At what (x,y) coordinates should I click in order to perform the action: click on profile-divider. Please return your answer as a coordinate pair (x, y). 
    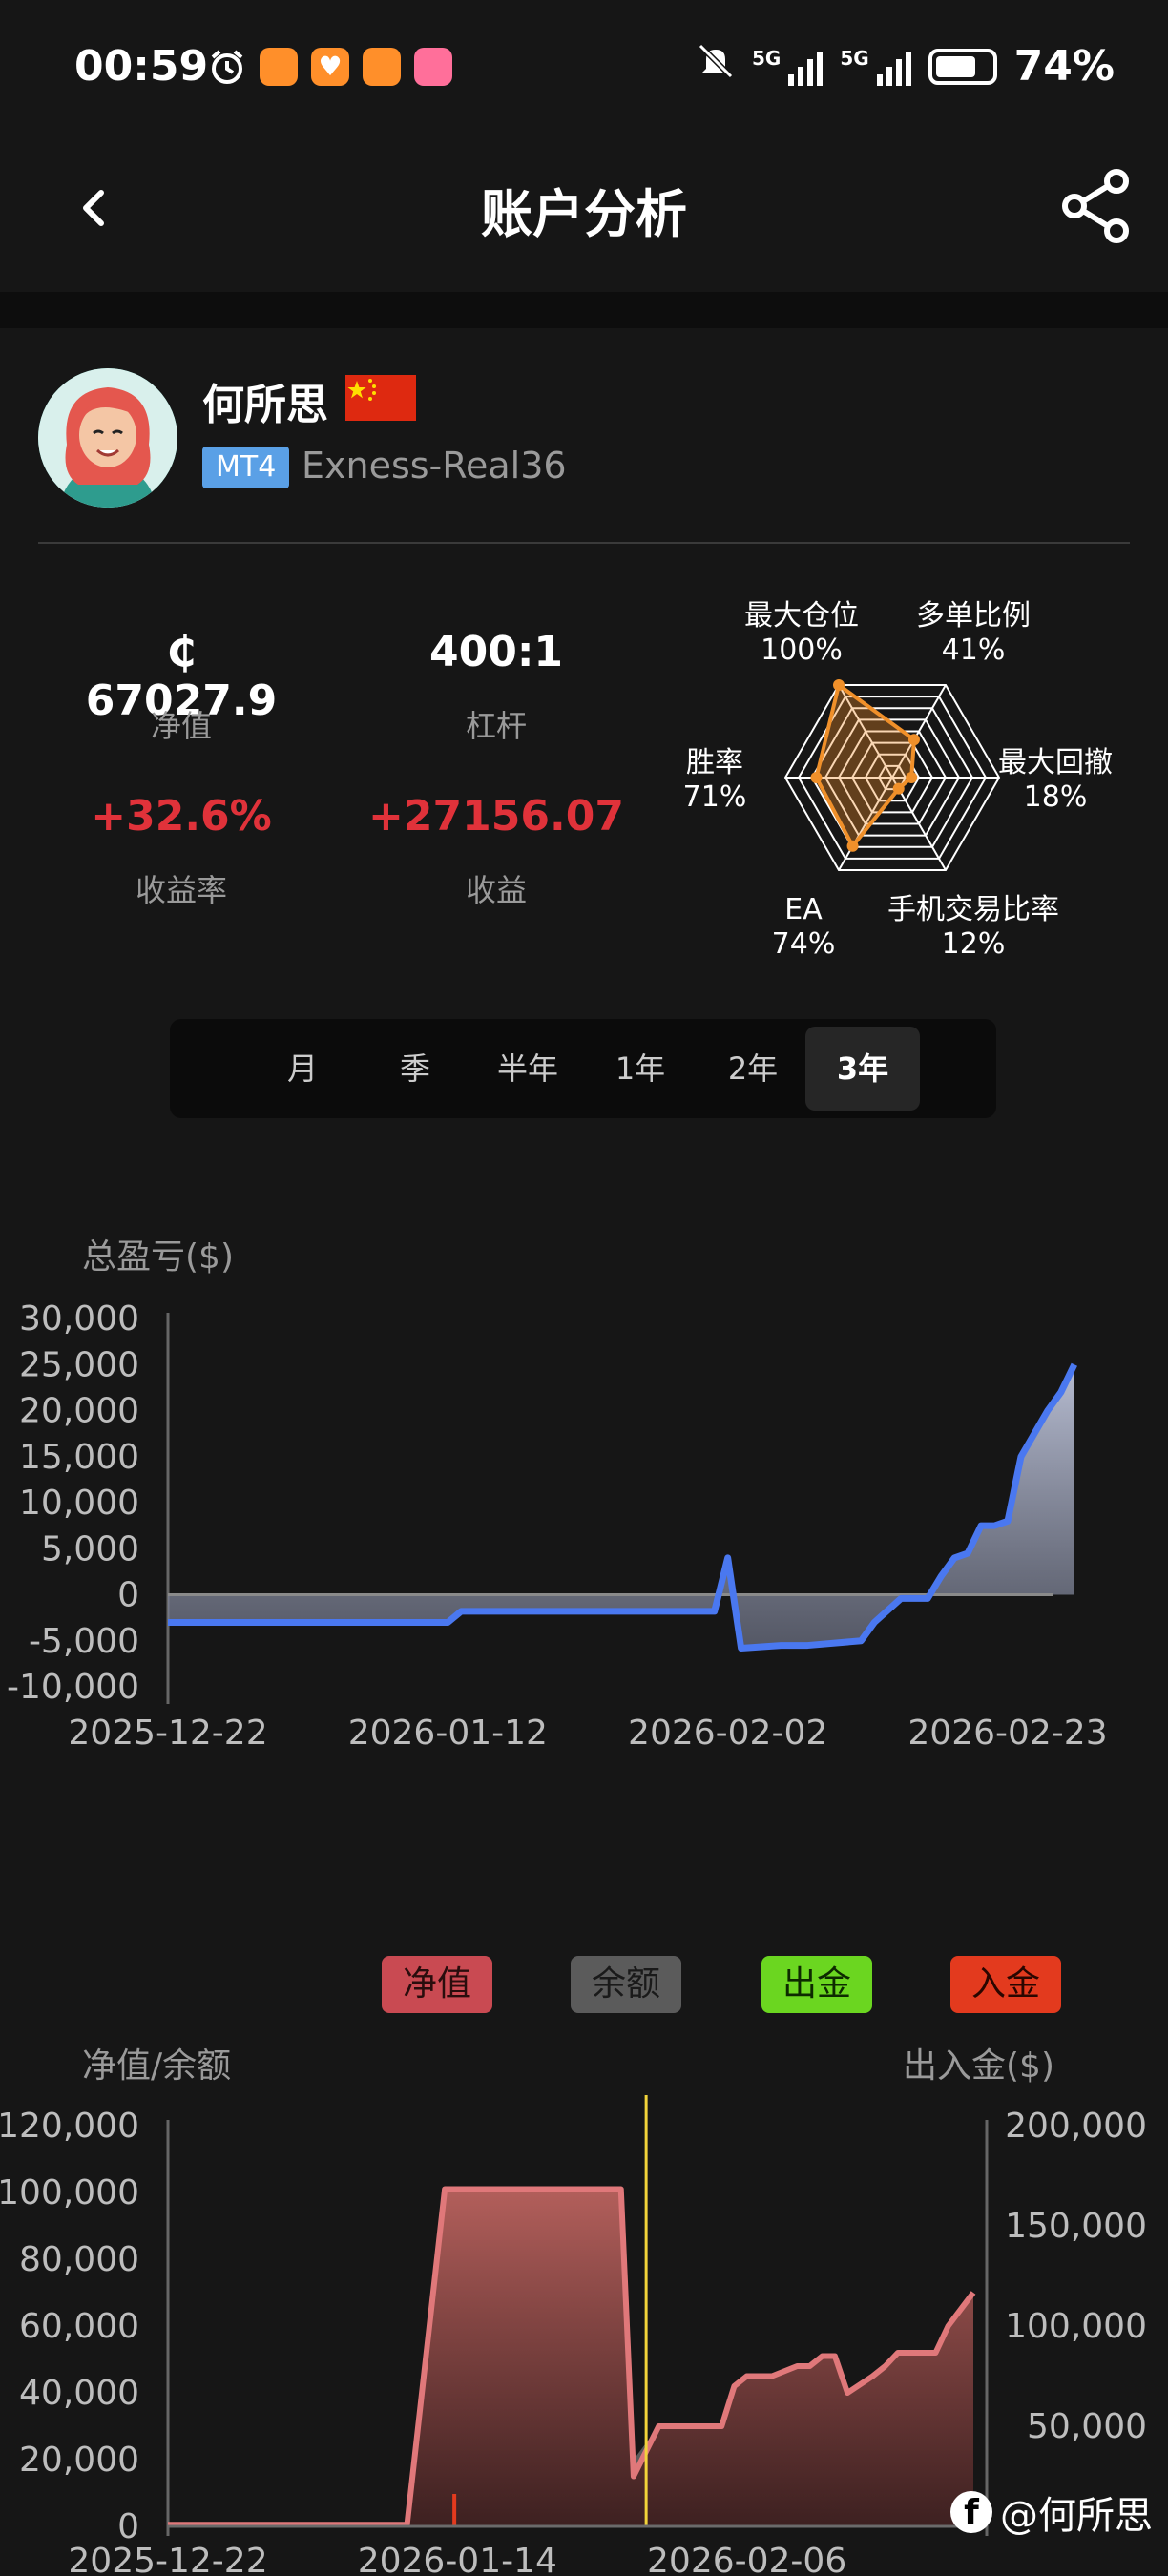
    Looking at the image, I should click on (584, 543).